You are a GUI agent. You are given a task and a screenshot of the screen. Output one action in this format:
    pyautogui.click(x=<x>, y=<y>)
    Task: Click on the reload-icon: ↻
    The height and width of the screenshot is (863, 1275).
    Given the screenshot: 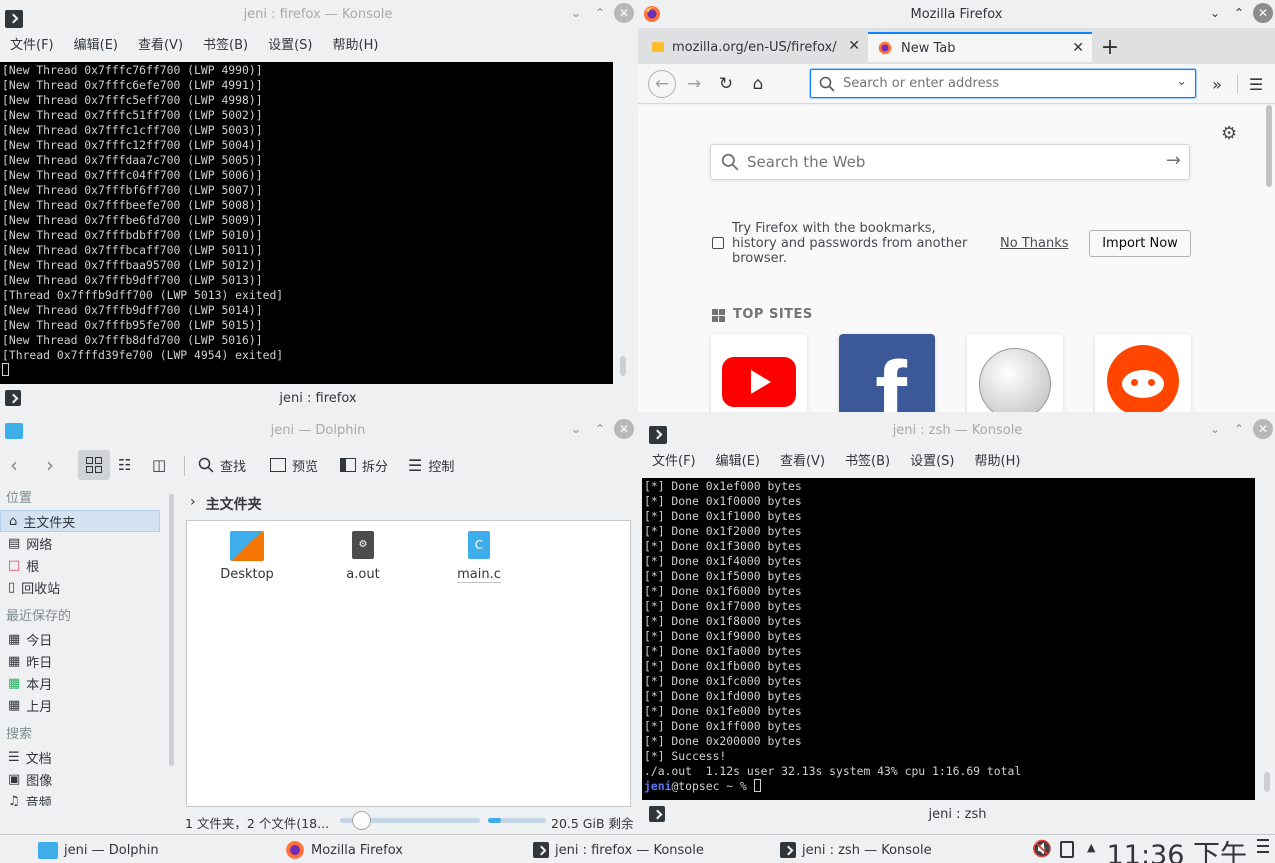 What is the action you would take?
    pyautogui.click(x=726, y=84)
    